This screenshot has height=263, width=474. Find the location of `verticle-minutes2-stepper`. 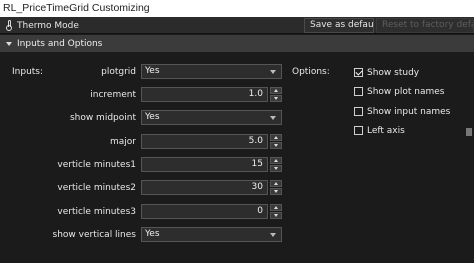

verticle-minutes2-stepper is located at coordinates (276, 187).